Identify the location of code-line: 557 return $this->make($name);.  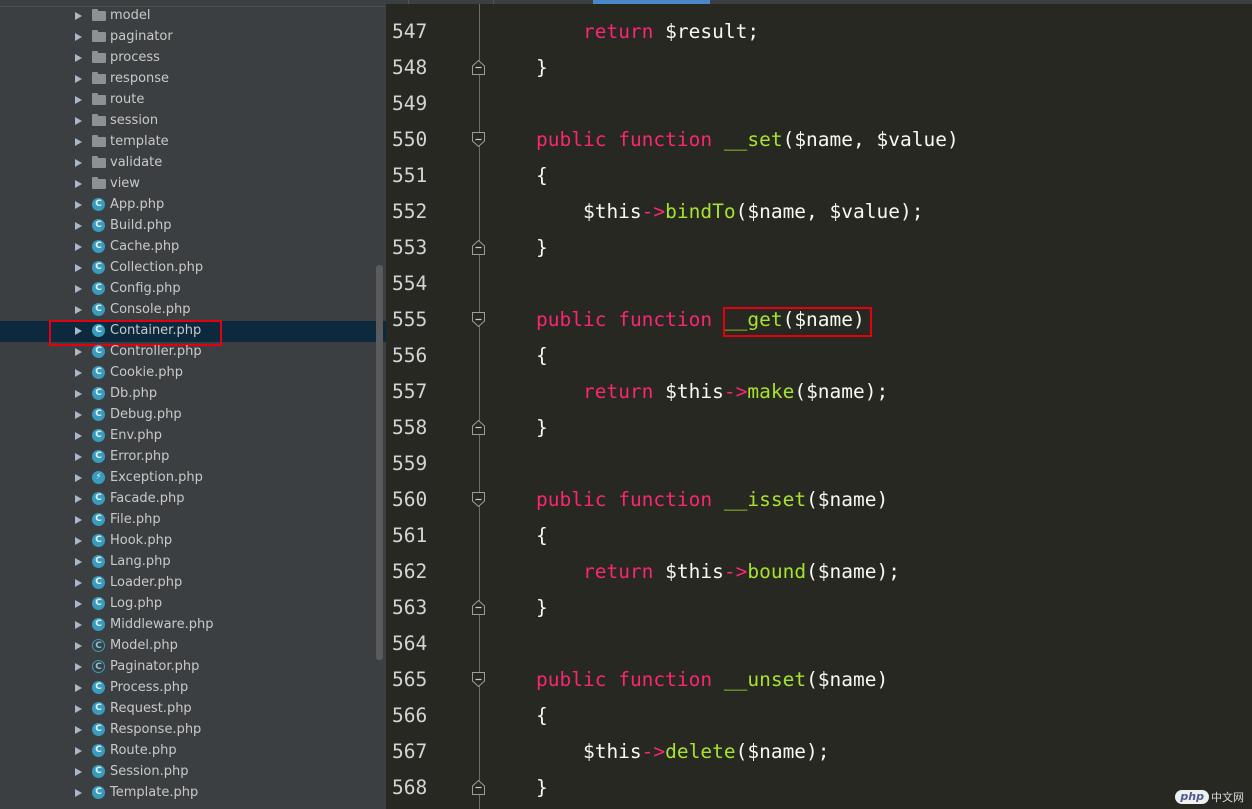
(819, 392).